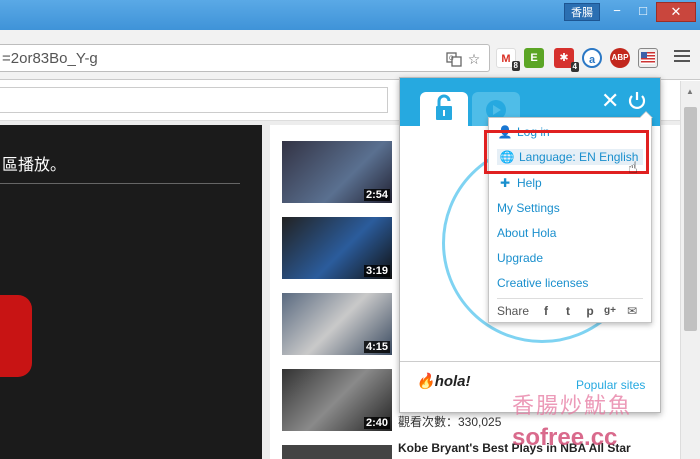 Image resolution: width=700 pixels, height=459 pixels. Describe the element at coordinates (376, 195) in the screenshot. I see `duration-label: 2:54` at that location.